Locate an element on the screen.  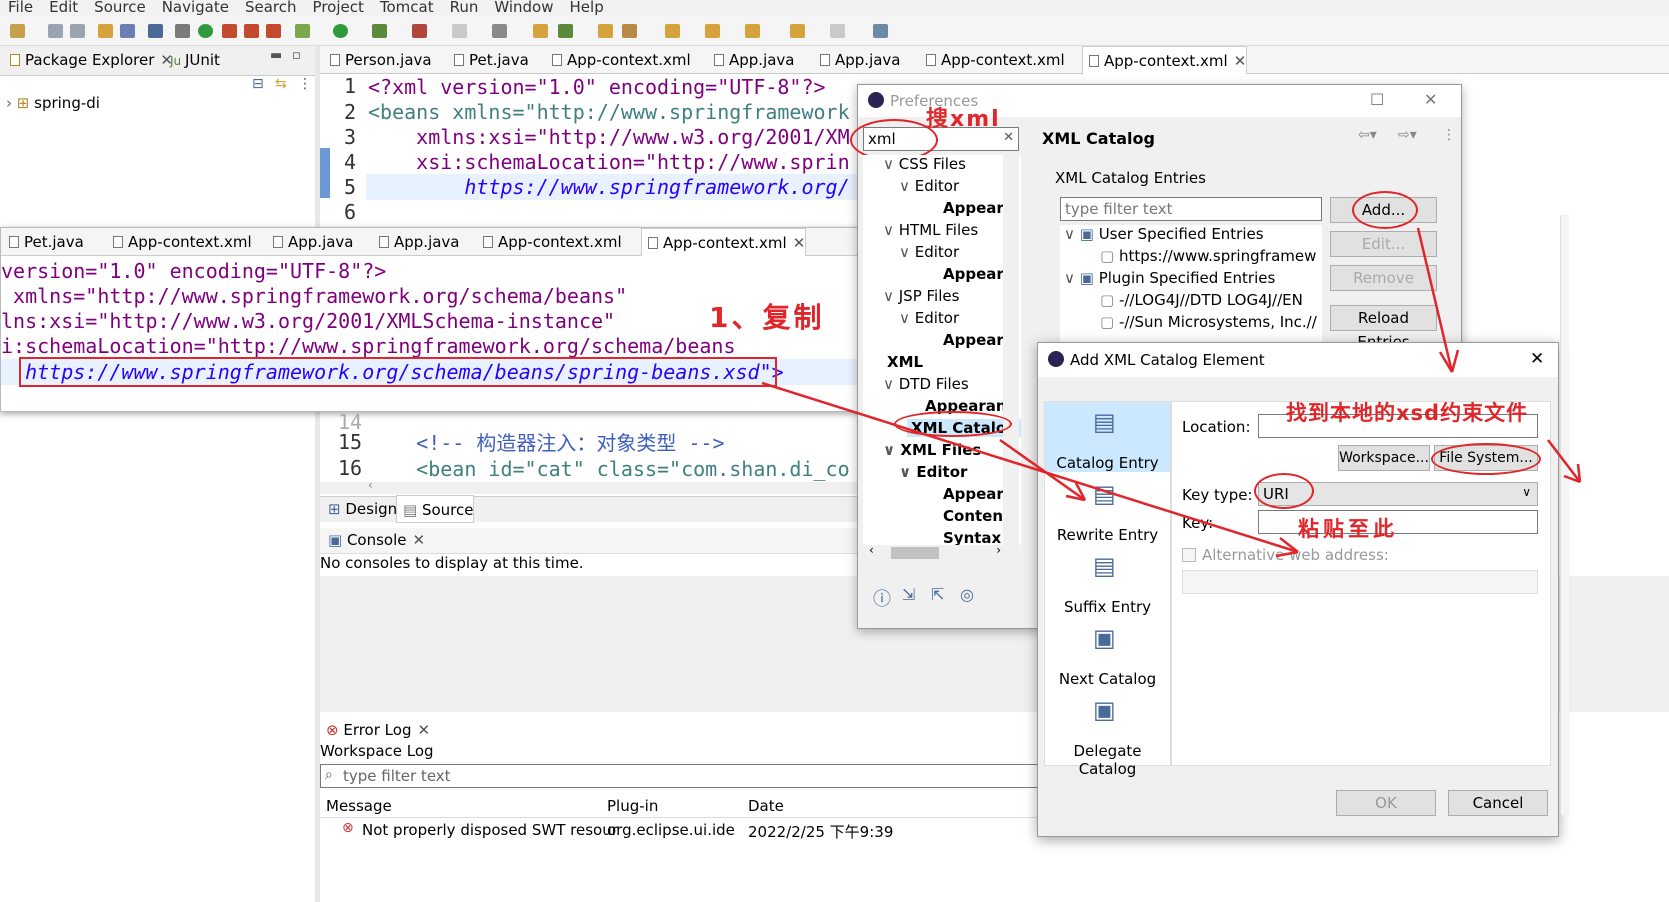
arrow-find-to-filesystem is located at coordinates (1564, 461).